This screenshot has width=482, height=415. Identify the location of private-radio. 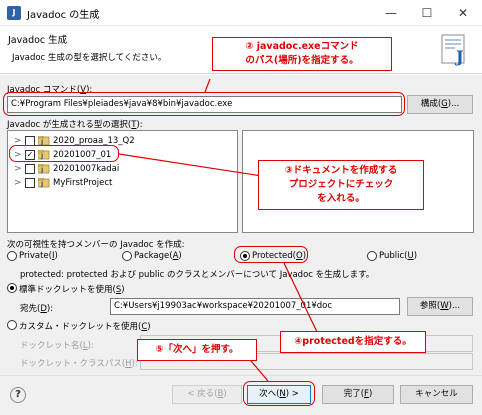
(12, 256).